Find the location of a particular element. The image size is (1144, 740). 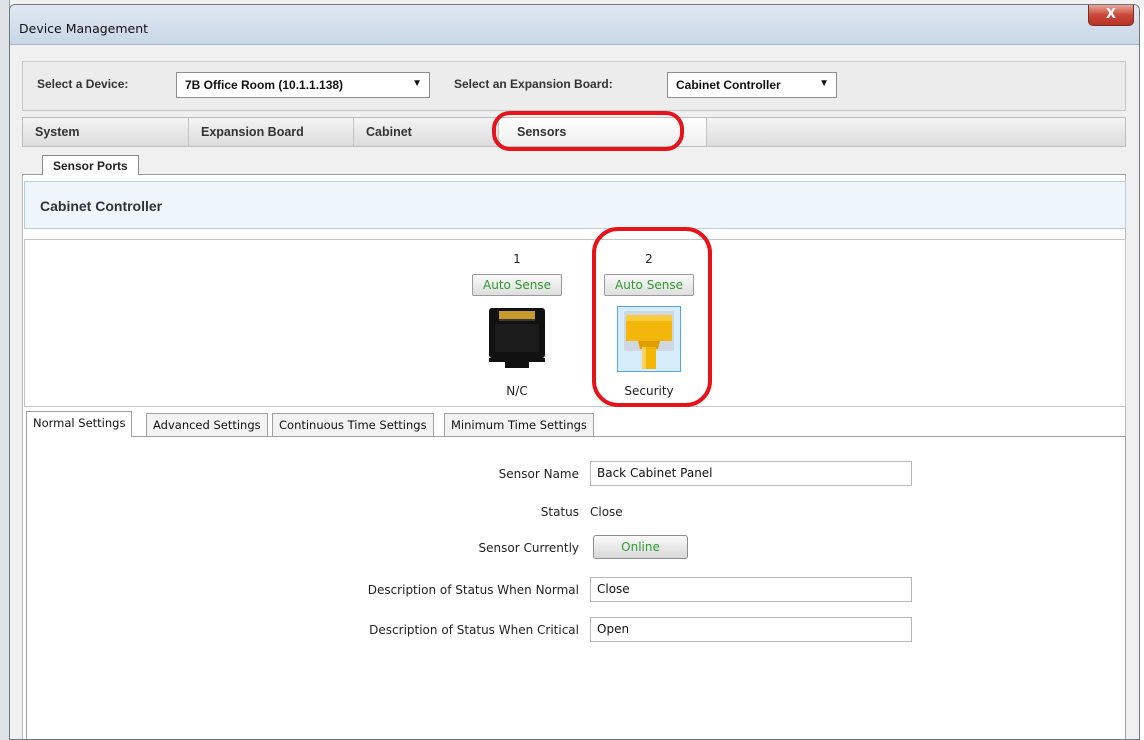

device-select-value: 7B Office Room (10.1.1.138) is located at coordinates (264, 85).